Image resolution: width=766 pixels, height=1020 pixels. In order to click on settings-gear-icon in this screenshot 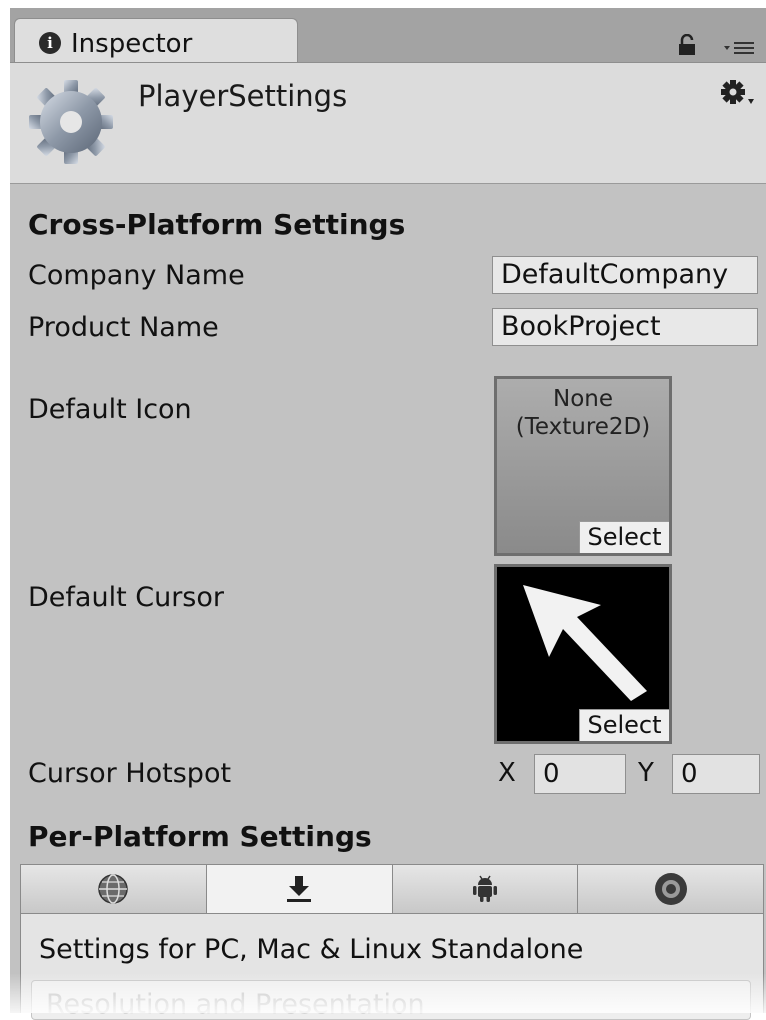, I will do `click(738, 94)`.